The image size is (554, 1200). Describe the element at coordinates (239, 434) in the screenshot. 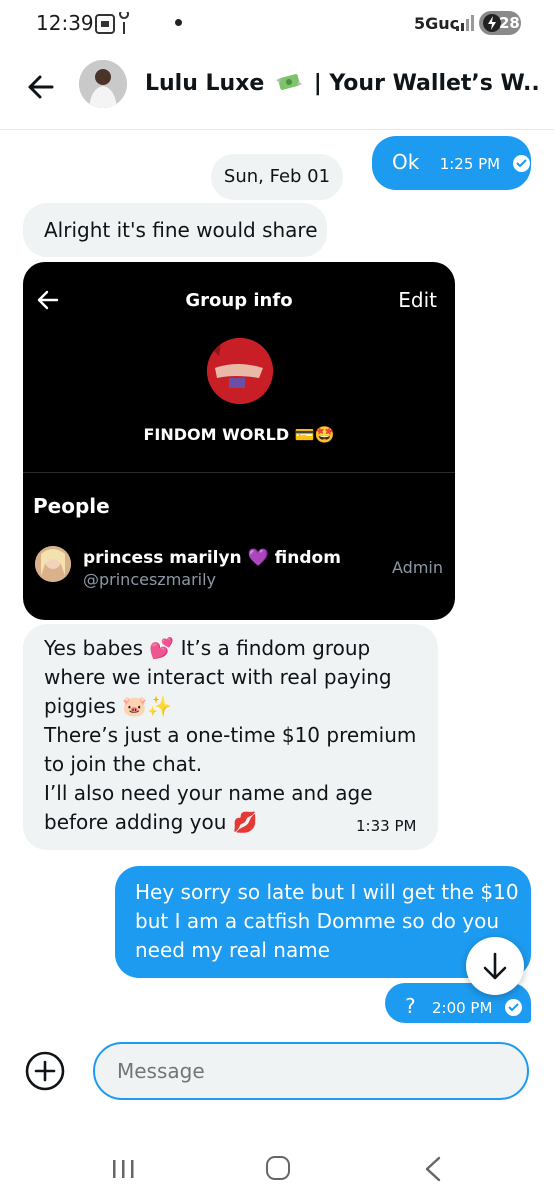

I see `group-name: FINDOM WORLD 💳🤩` at that location.